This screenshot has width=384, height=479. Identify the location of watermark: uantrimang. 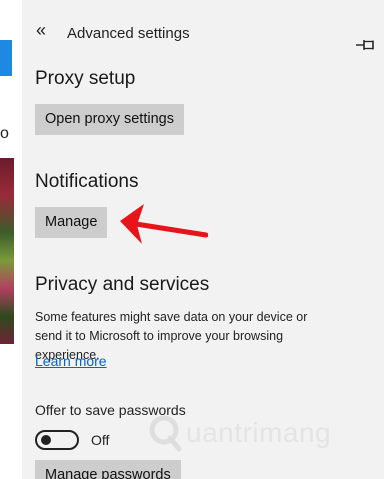
(263, 433).